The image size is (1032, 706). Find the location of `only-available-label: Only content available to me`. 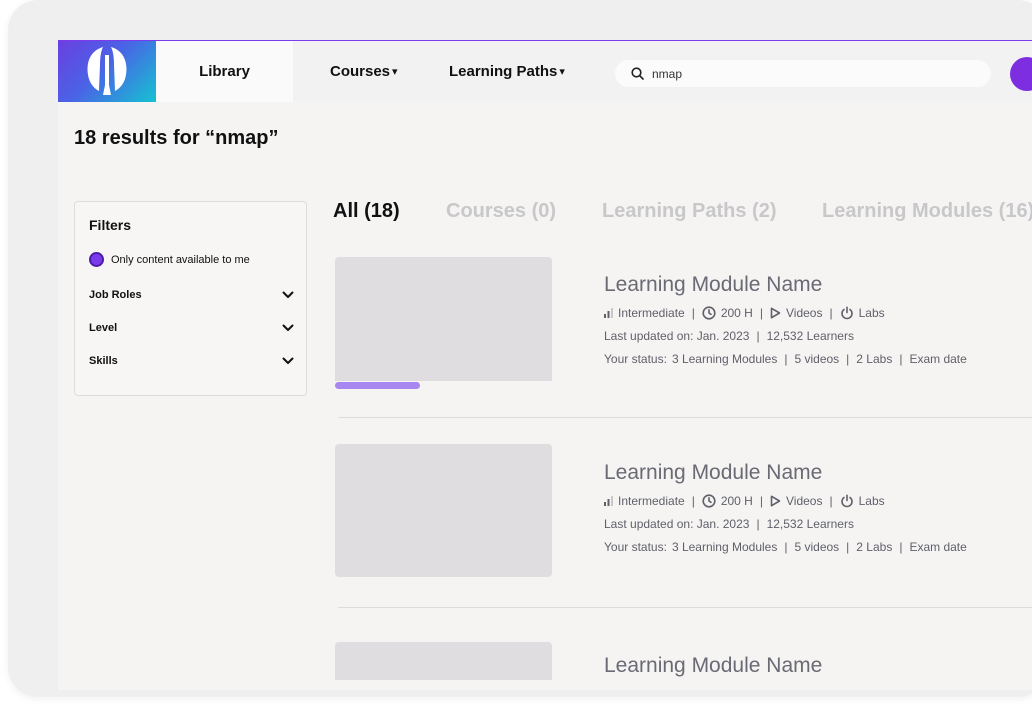

only-available-label: Only content available to me is located at coordinates (180, 259).